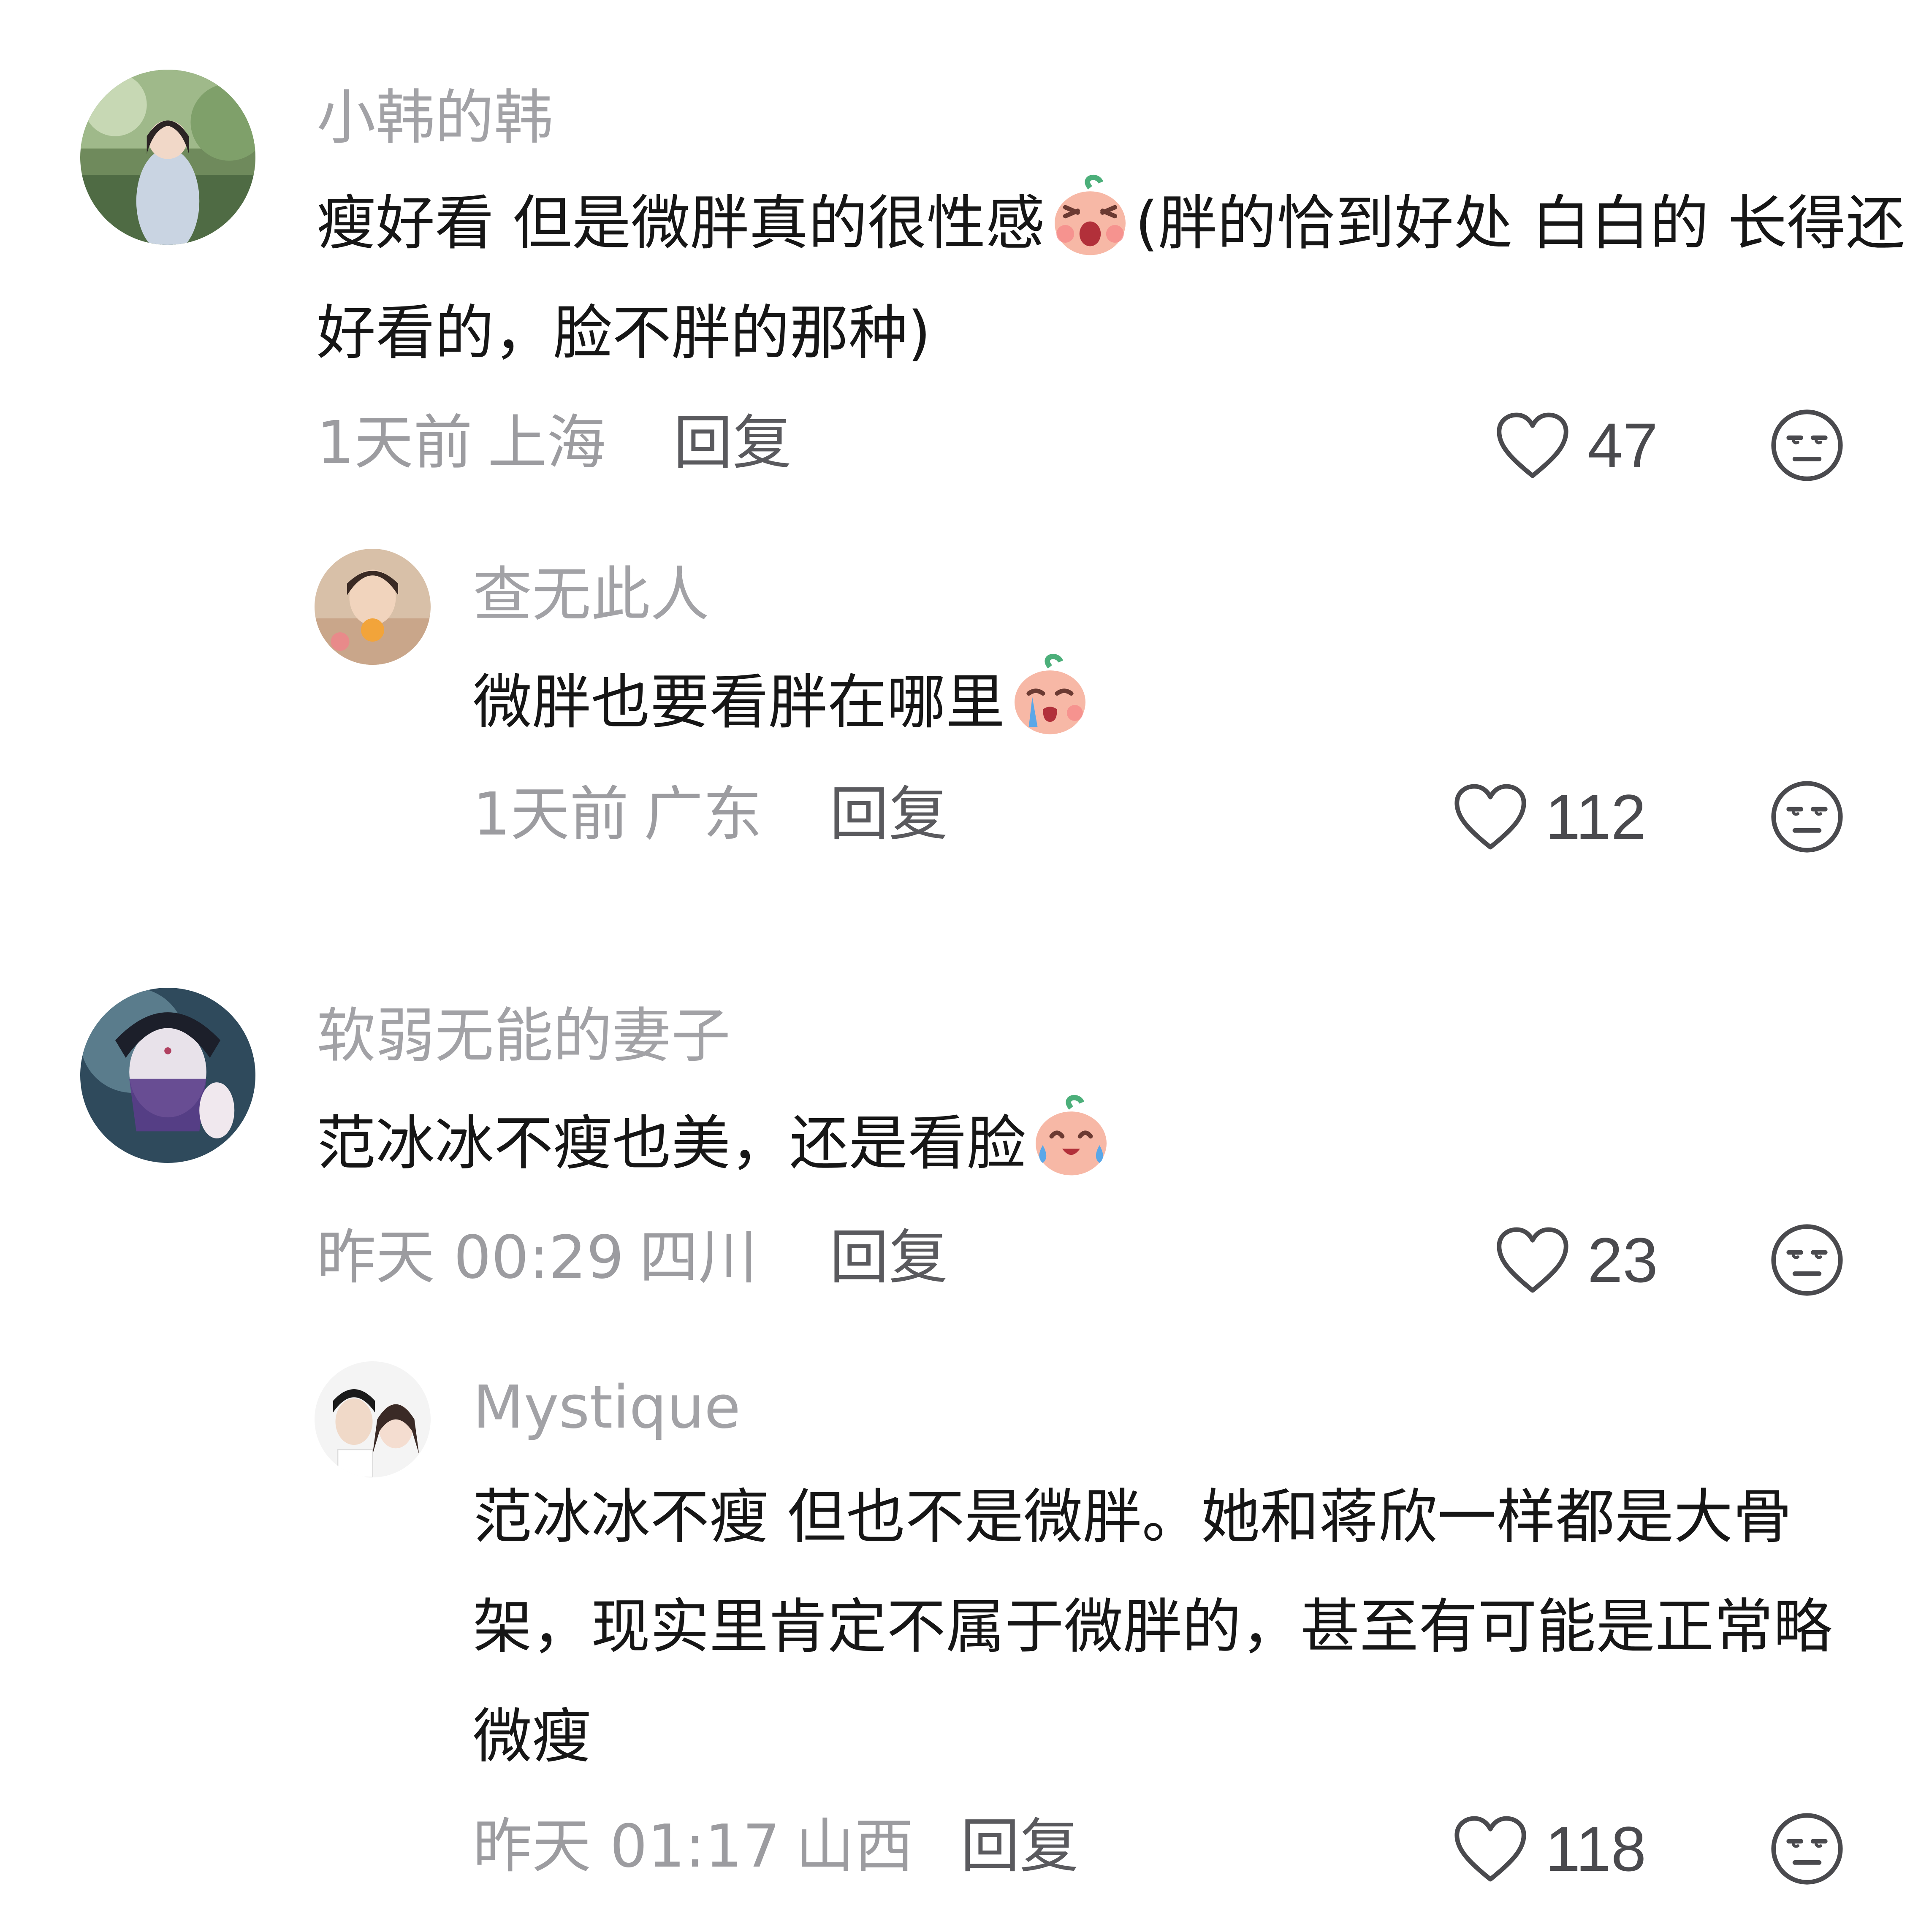  Describe the element at coordinates (671, 1143) in the screenshot. I see `comment-text-part: 范冰冰不瘦也美，还是看脸` at that location.